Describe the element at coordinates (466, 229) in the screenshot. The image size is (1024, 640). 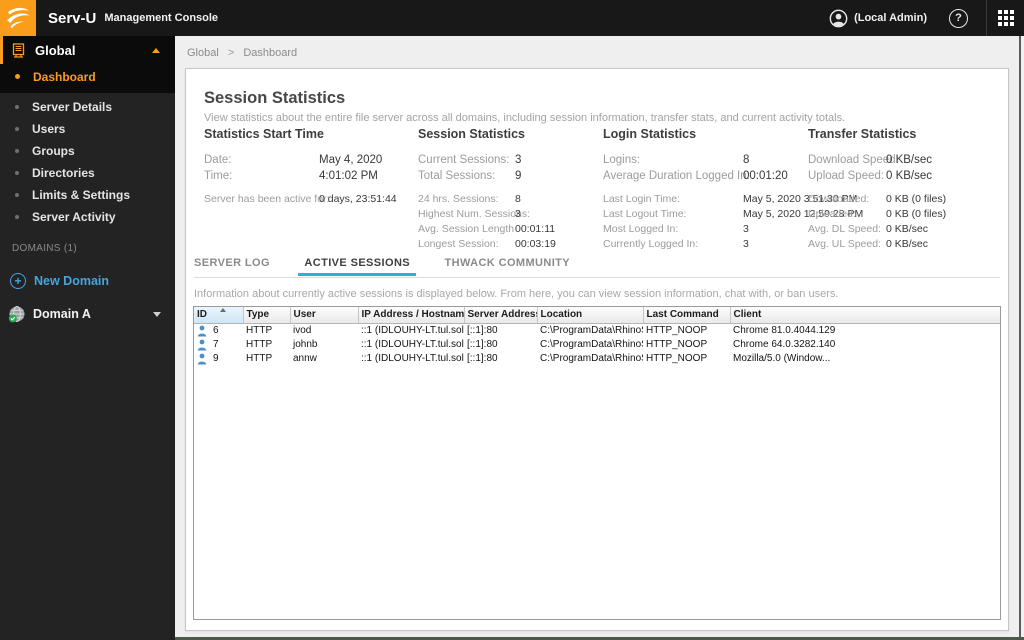
I see `stat-label: Avg. Session Length` at that location.